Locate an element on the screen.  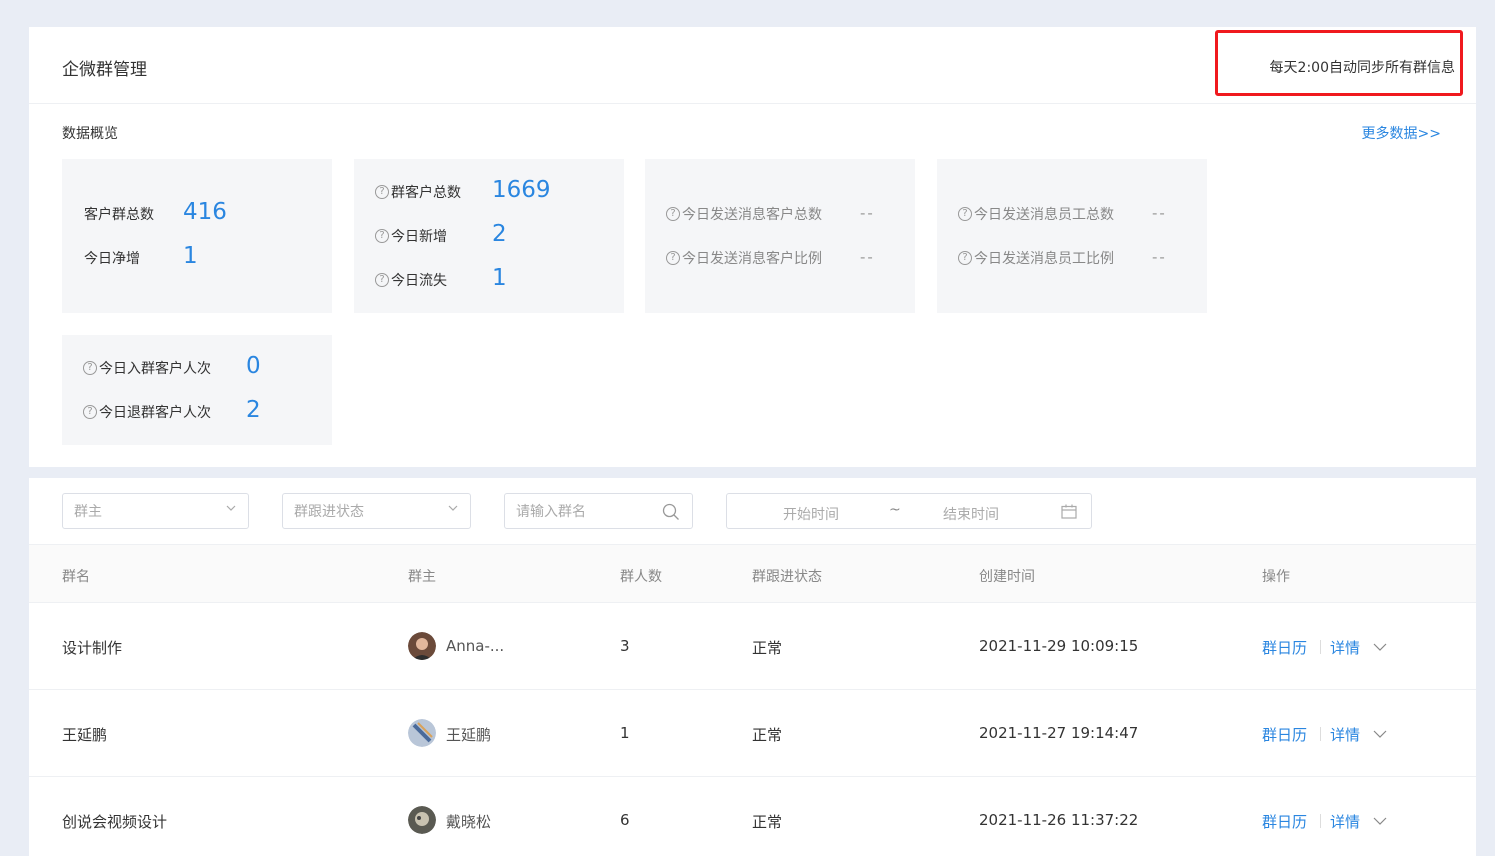
overview-title: 数据概览 is located at coordinates (90, 134).